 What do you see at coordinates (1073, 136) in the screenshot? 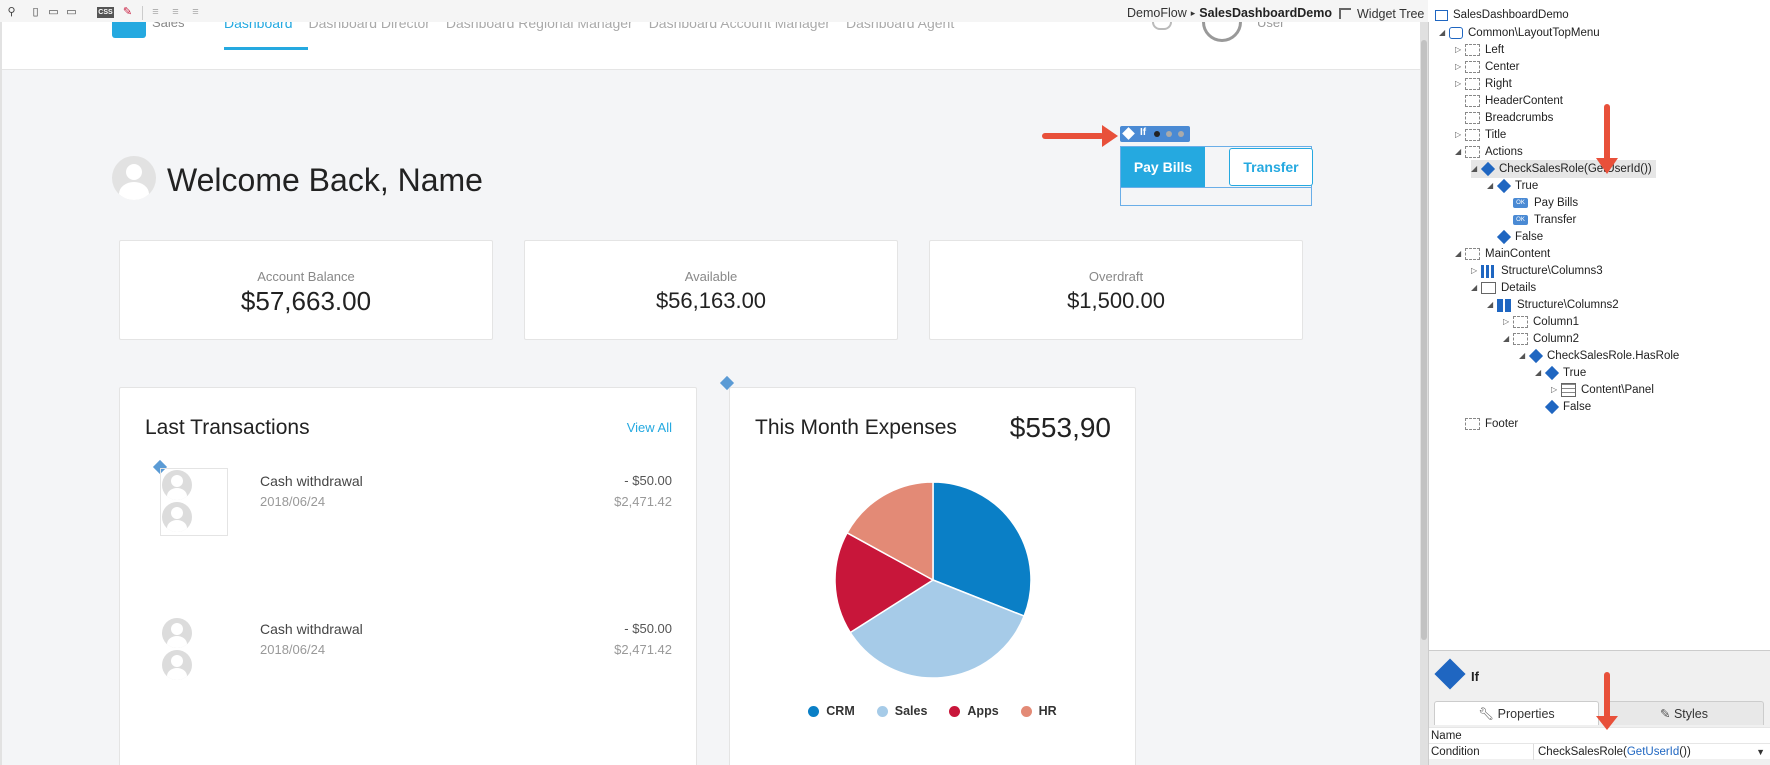
I see `annotation-arrow-if` at bounding box center [1073, 136].